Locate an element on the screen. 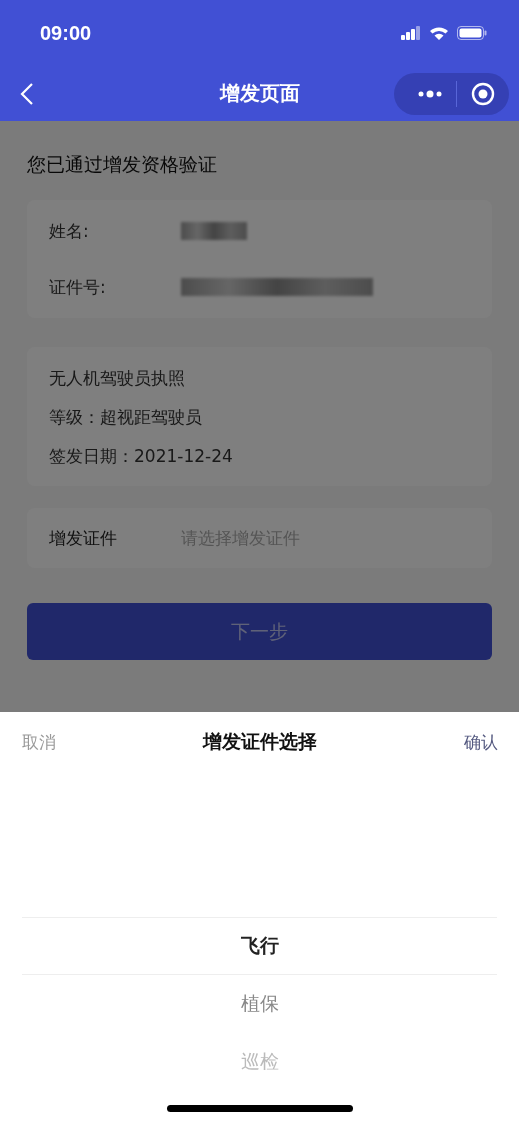 This screenshot has width=519, height=1122. status-time: 09:00 is located at coordinates (66, 33).